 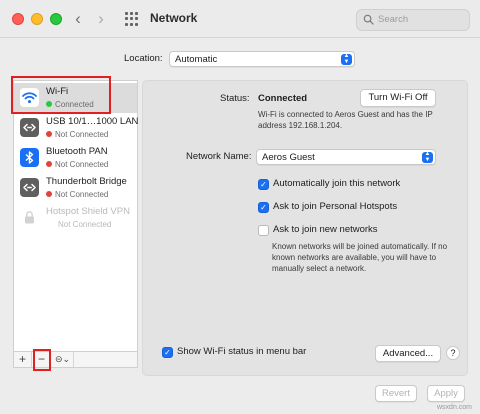 What do you see at coordinates (325, 229) in the screenshot?
I see `new-networks-label: Ask to join new networks` at bounding box center [325, 229].